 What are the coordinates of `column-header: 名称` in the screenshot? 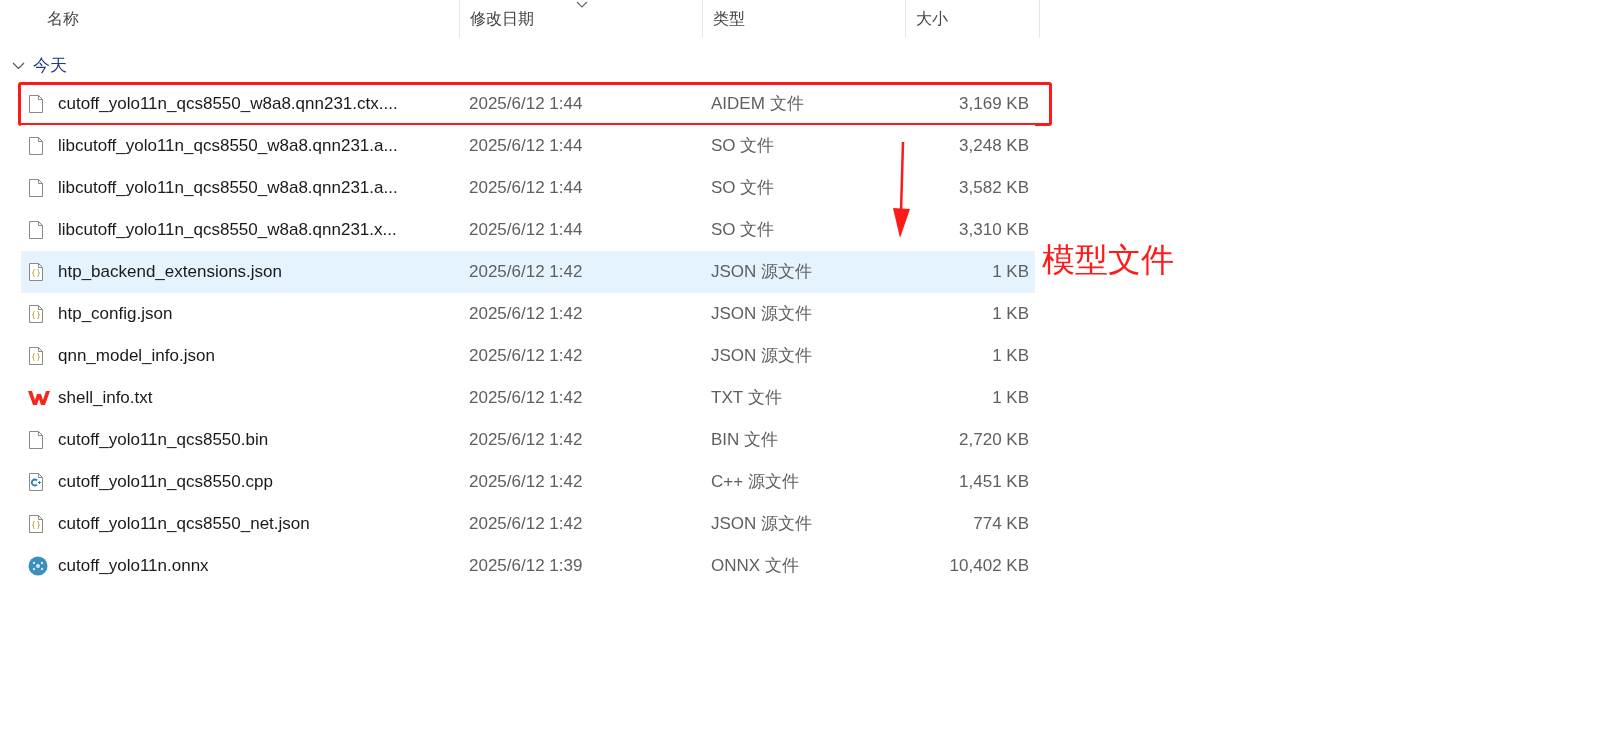 It's located at (230, 19).